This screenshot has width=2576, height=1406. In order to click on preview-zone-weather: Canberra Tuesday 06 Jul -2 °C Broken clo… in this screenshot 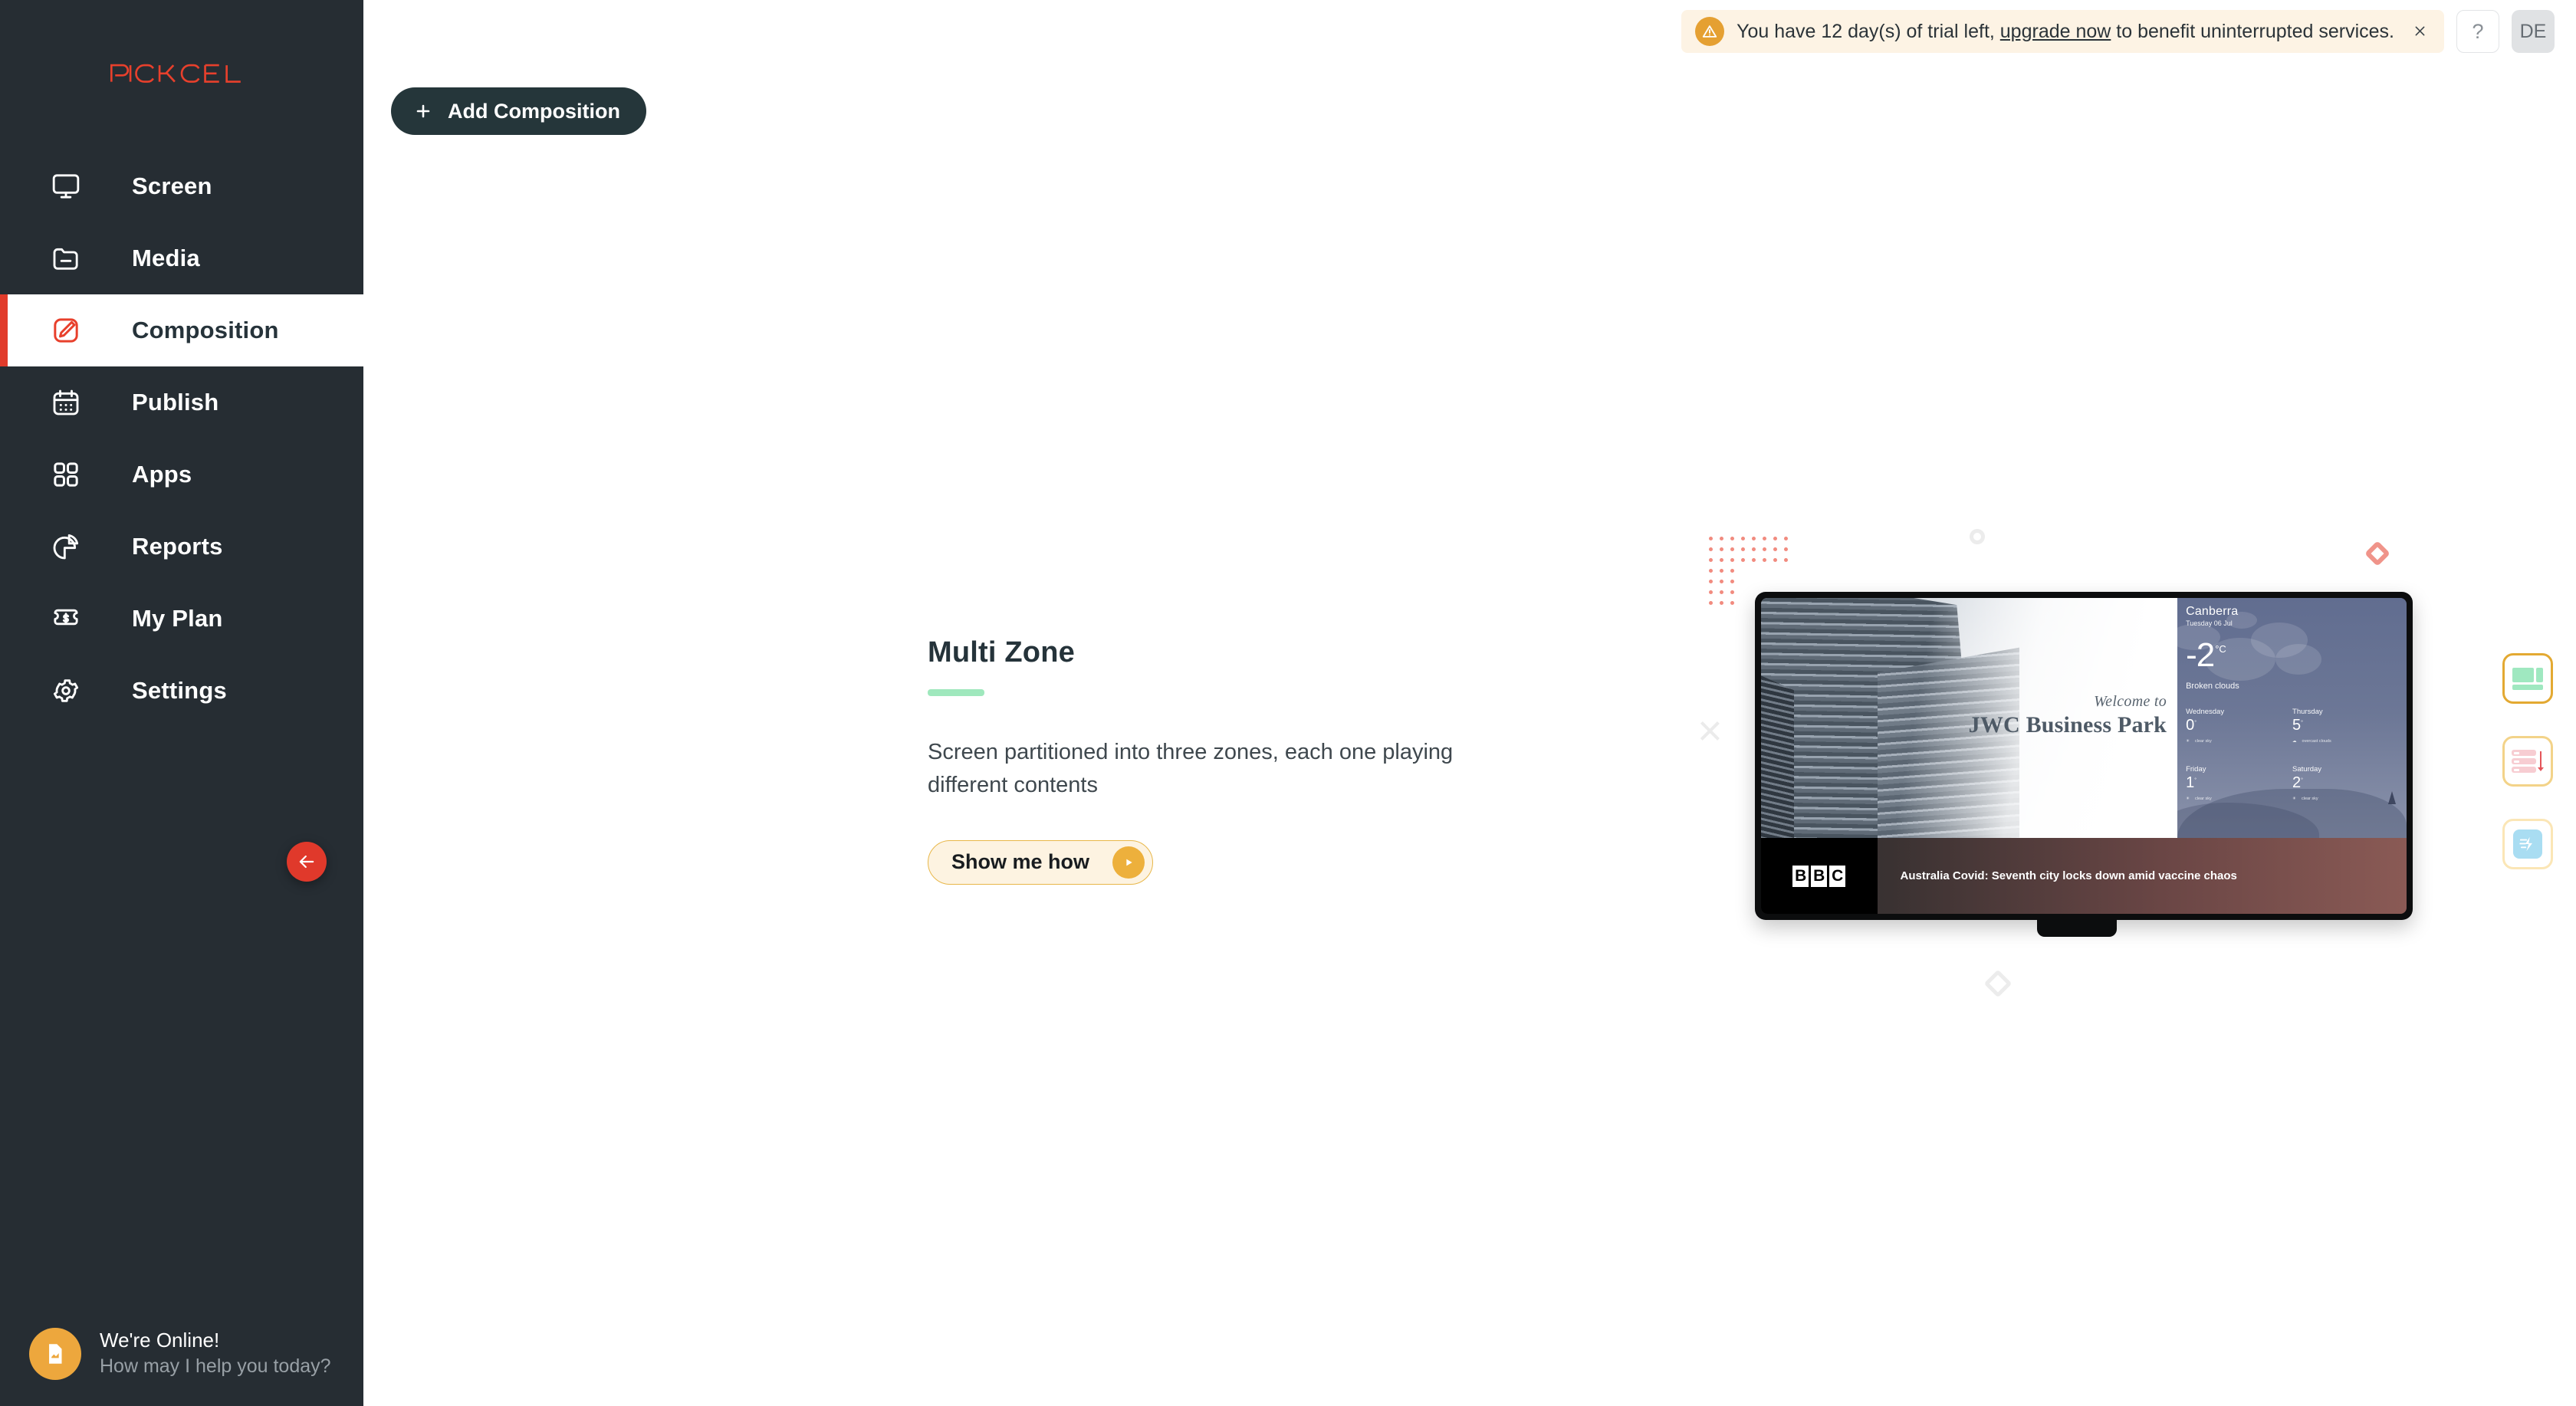, I will do `click(2292, 718)`.